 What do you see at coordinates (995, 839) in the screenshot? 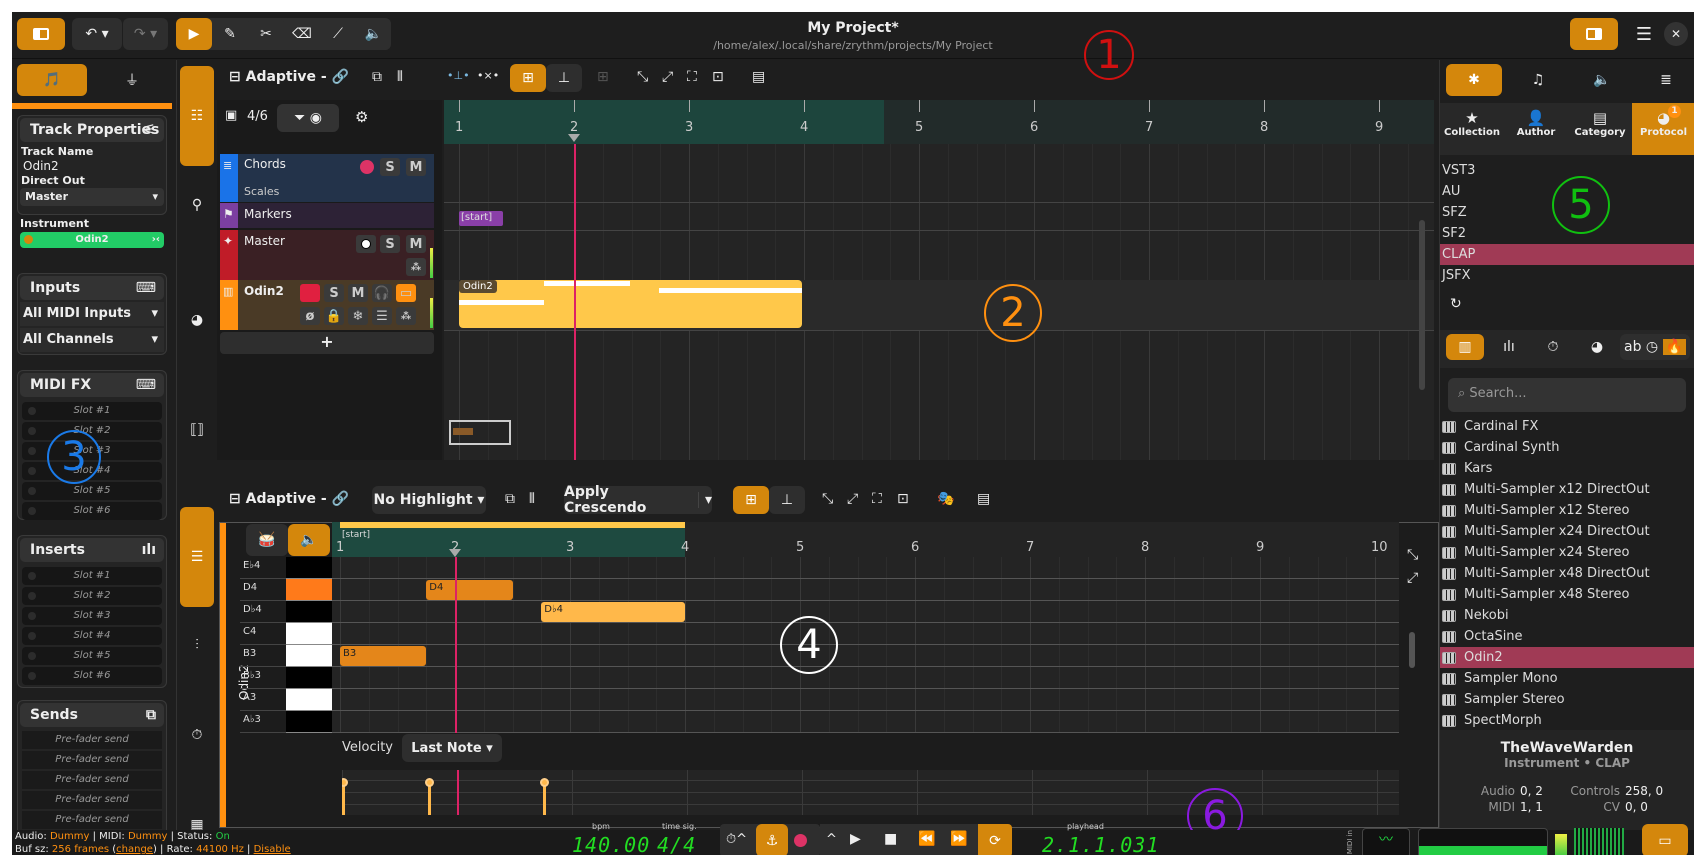
I see `loop-button: ⟳` at bounding box center [995, 839].